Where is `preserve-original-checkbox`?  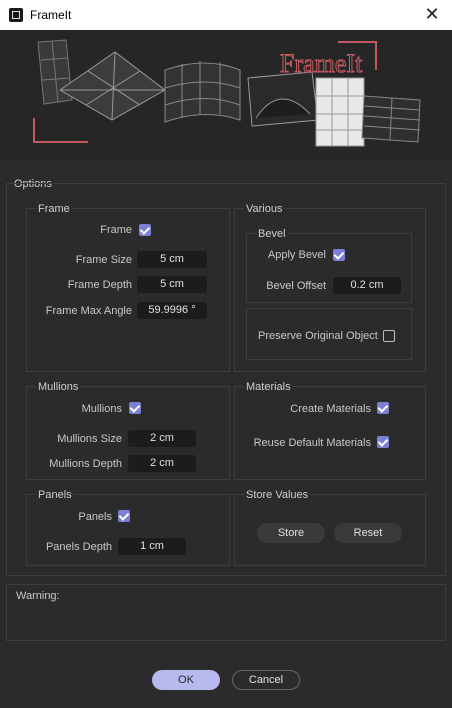 preserve-original-checkbox is located at coordinates (389, 336).